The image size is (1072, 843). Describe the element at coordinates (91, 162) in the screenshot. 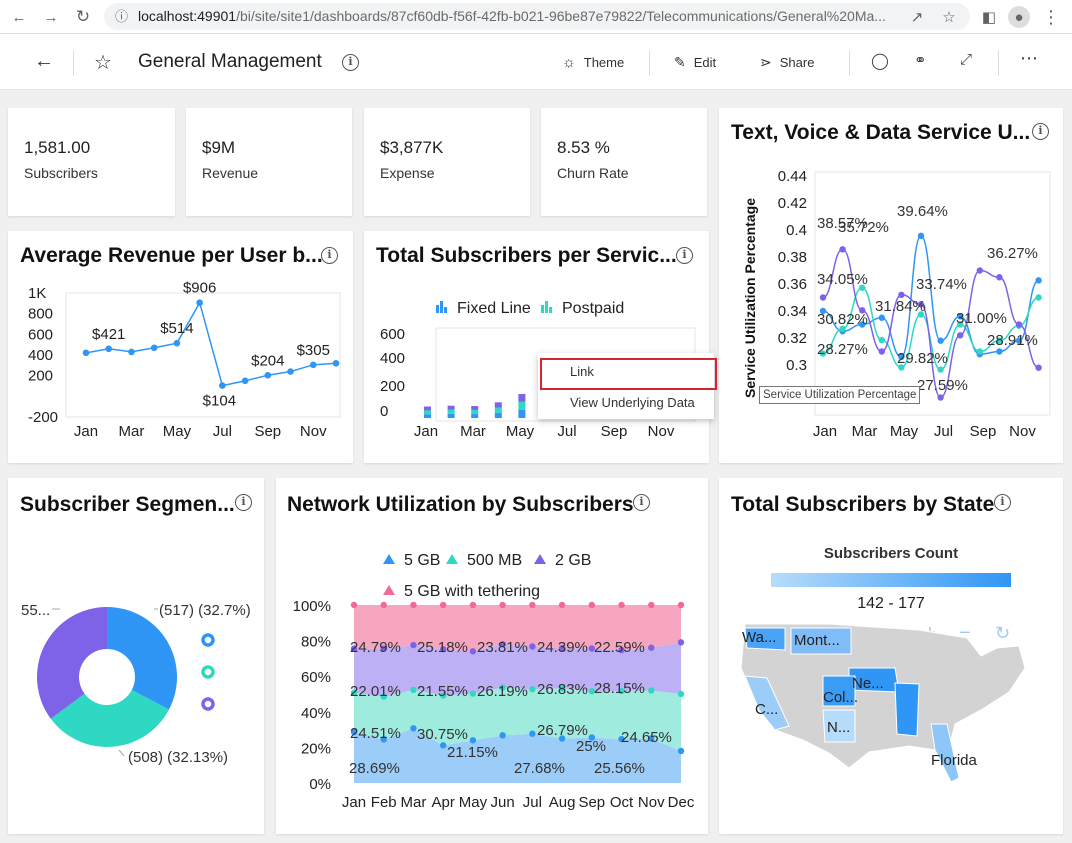

I see `kpi-subscribers-card: 1,581.00 Subscribers` at that location.